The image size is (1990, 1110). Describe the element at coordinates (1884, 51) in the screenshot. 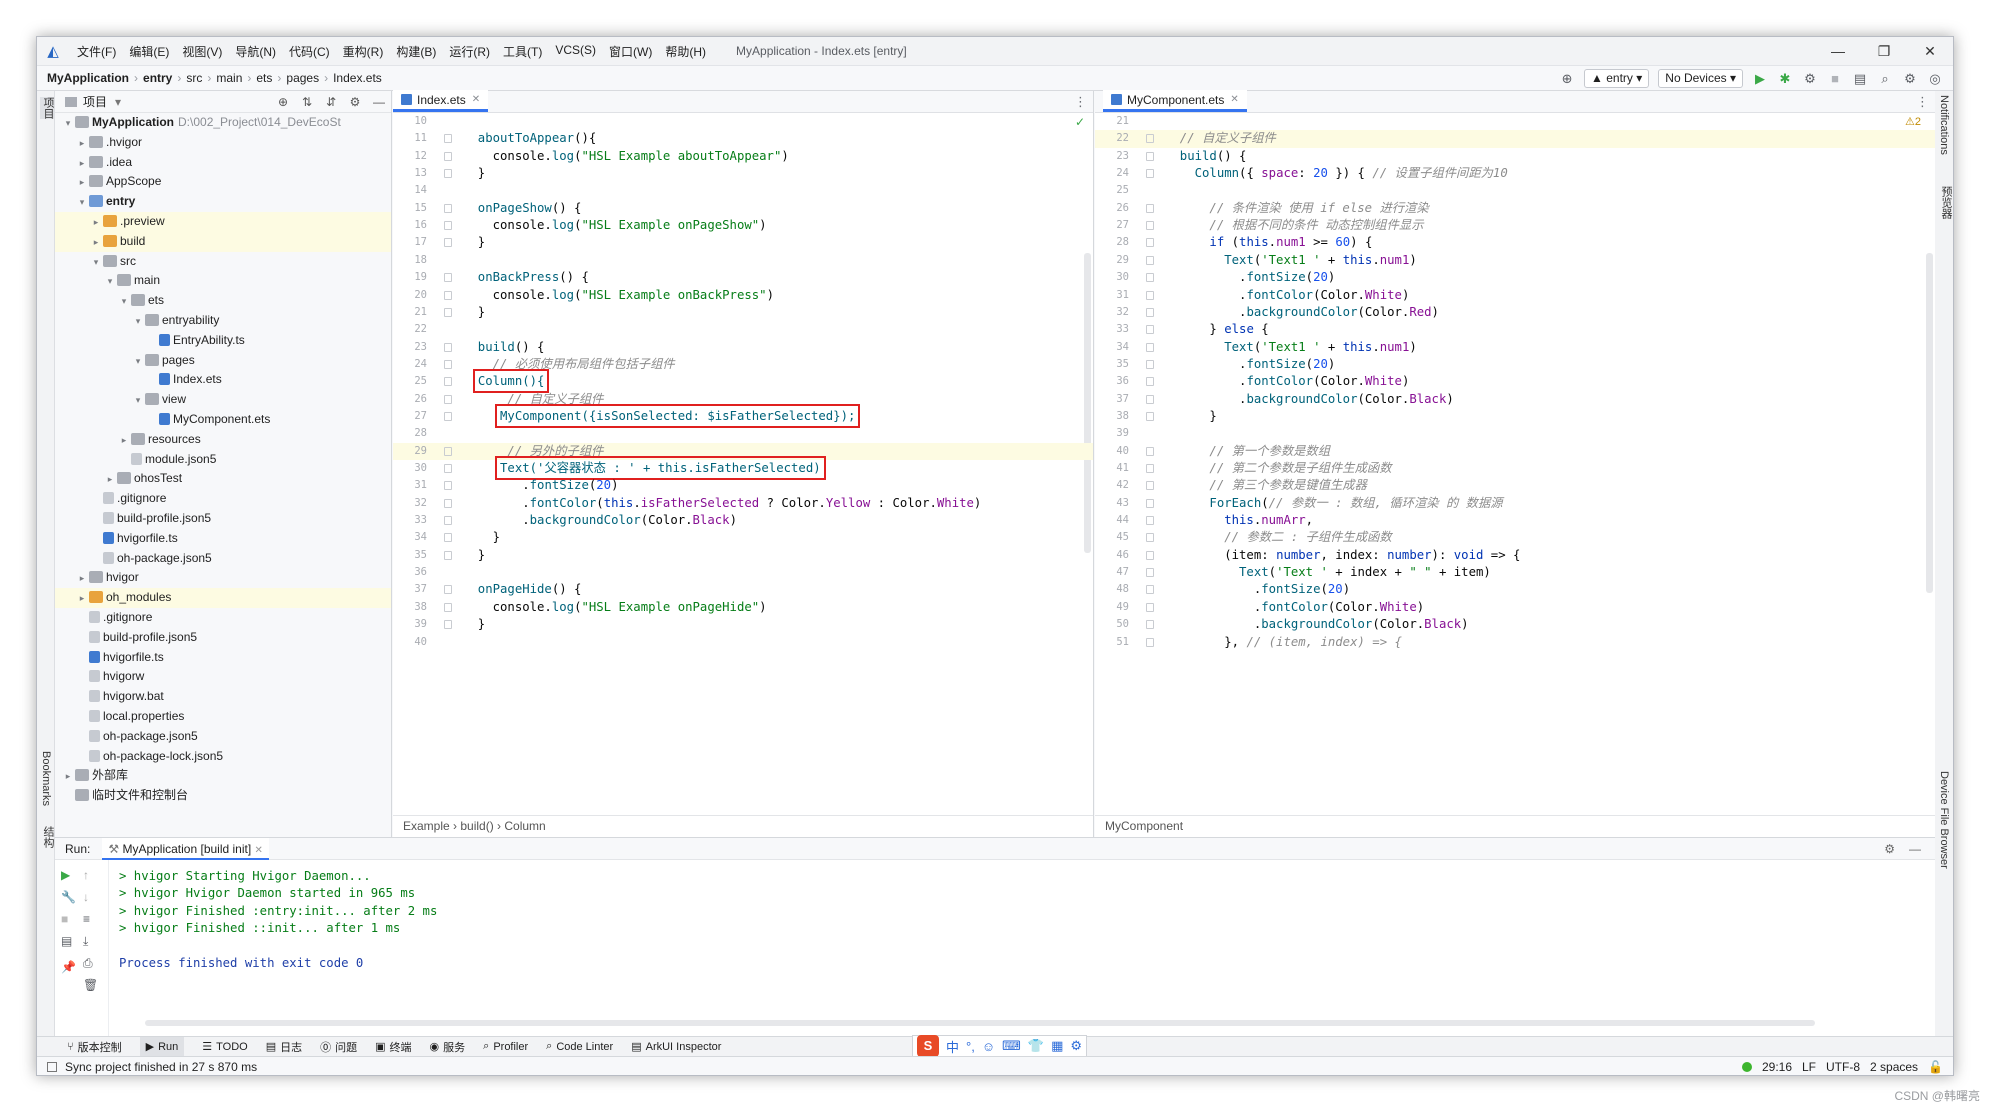

I see `maximize-button: ❐` at that location.